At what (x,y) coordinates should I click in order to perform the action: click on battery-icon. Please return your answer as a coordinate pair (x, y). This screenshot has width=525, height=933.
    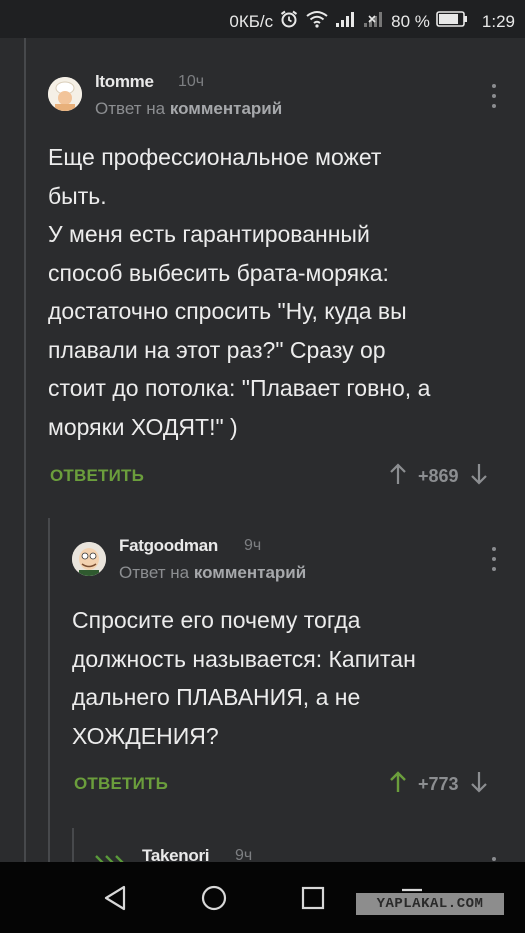
    Looking at the image, I should click on (452, 21).